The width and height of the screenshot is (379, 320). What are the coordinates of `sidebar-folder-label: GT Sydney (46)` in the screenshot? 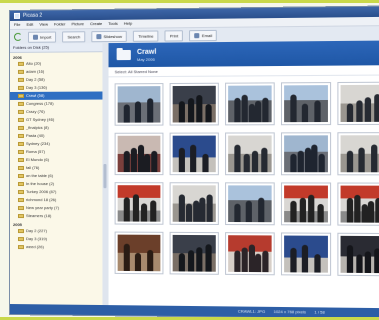 It's located at (40, 119).